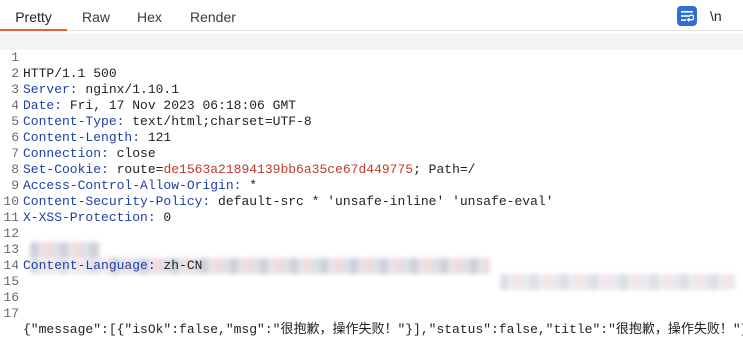 The width and height of the screenshot is (743, 354). Describe the element at coordinates (371, 15) in the screenshot. I see `tab-bar: Pretty Raw Hex Render \n` at that location.